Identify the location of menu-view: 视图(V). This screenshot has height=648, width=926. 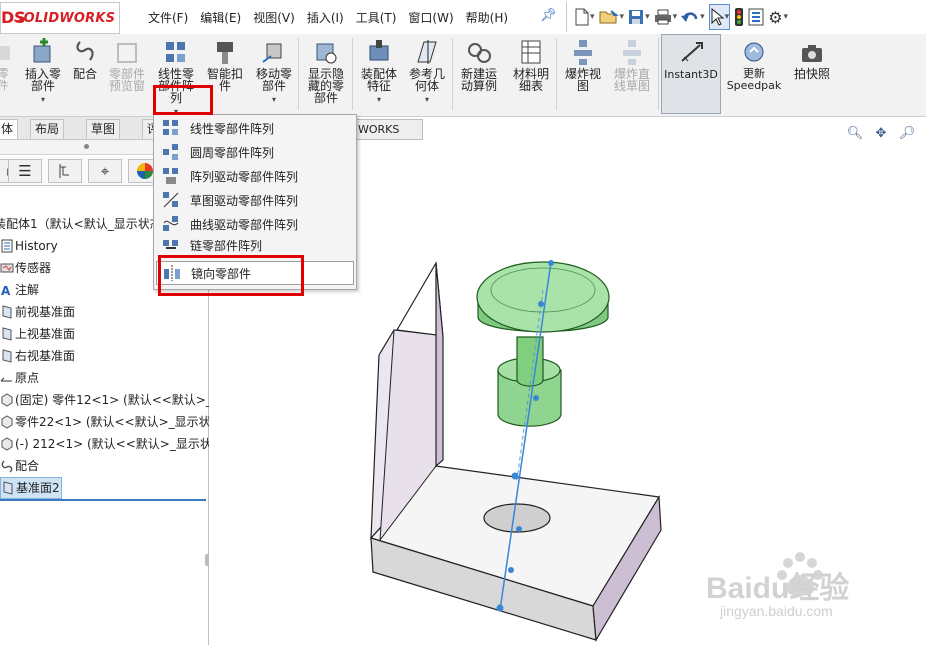
(274, 17).